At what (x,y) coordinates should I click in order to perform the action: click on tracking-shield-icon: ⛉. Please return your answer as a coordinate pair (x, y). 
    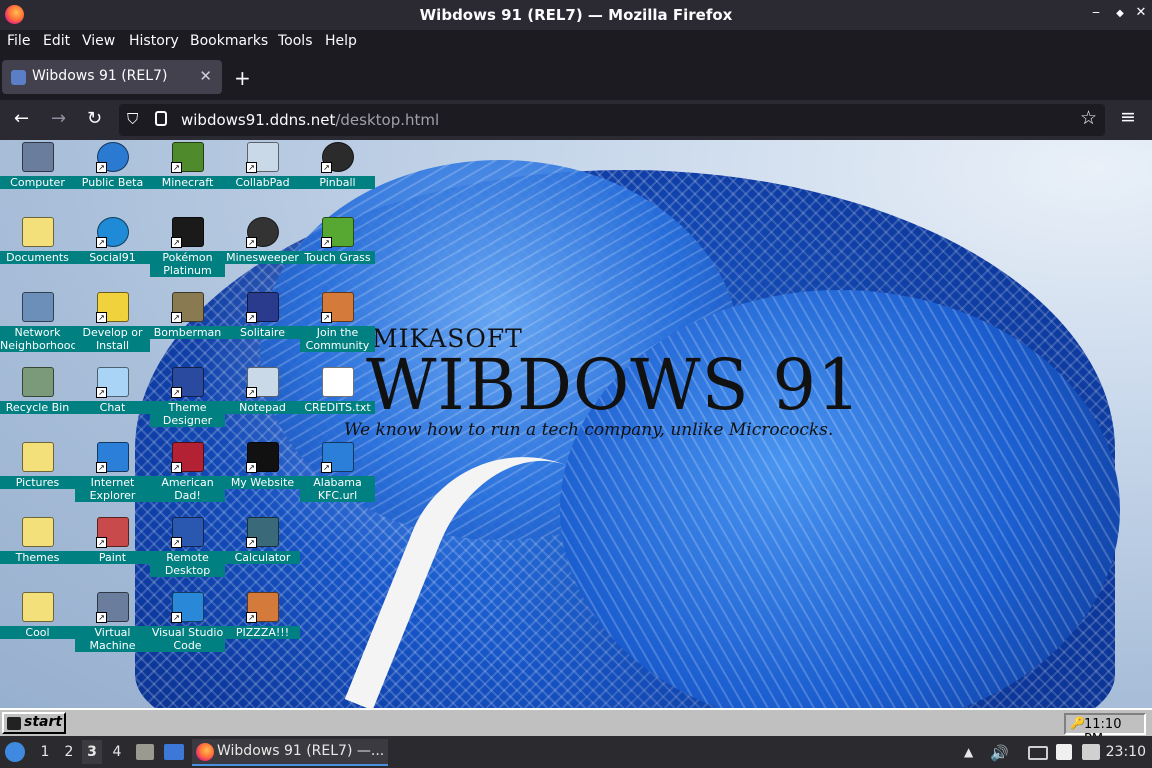
    Looking at the image, I should click on (132, 119).